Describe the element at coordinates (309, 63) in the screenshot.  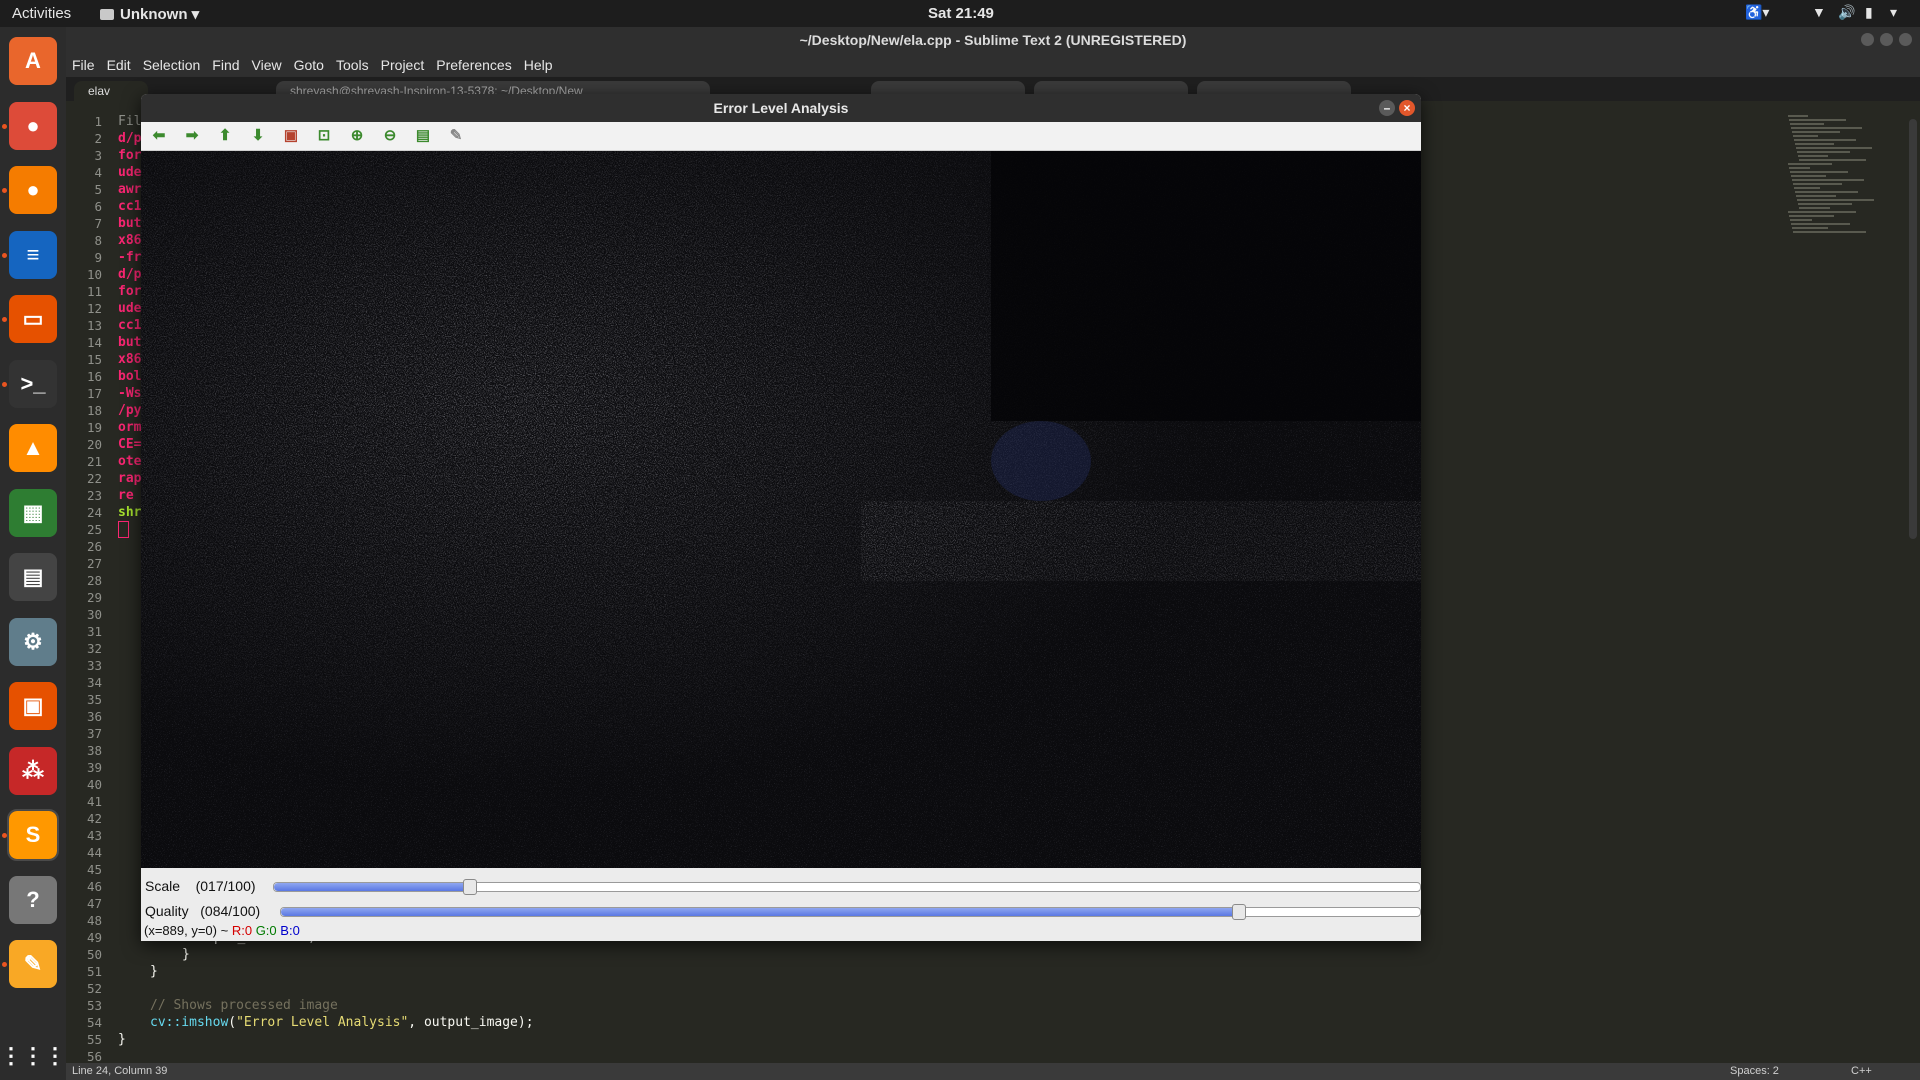
I see `menu-goto: Goto` at that location.